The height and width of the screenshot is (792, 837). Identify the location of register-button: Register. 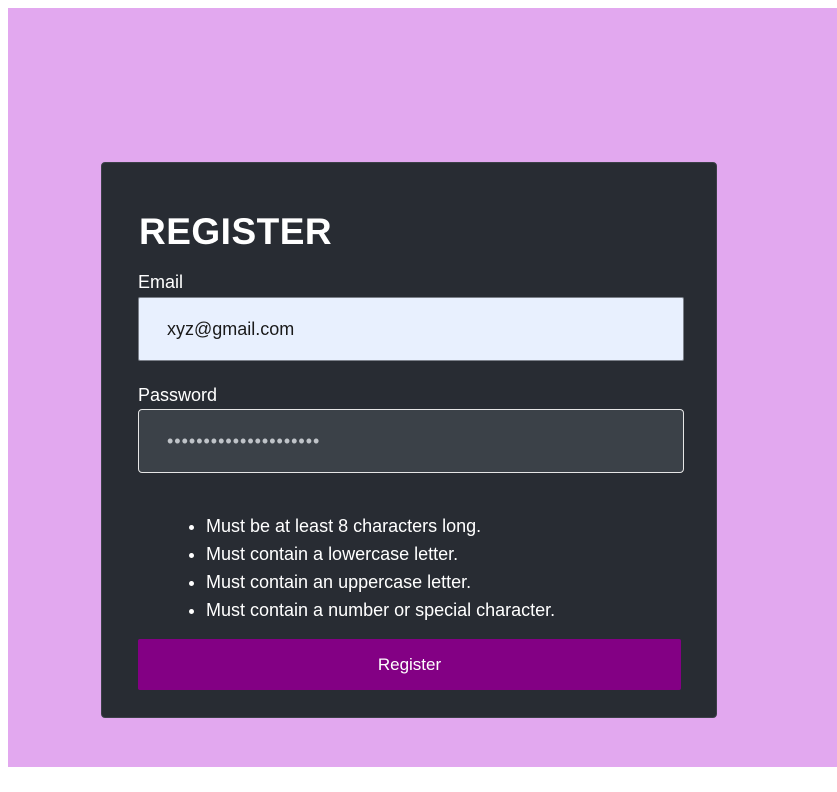
(409, 664).